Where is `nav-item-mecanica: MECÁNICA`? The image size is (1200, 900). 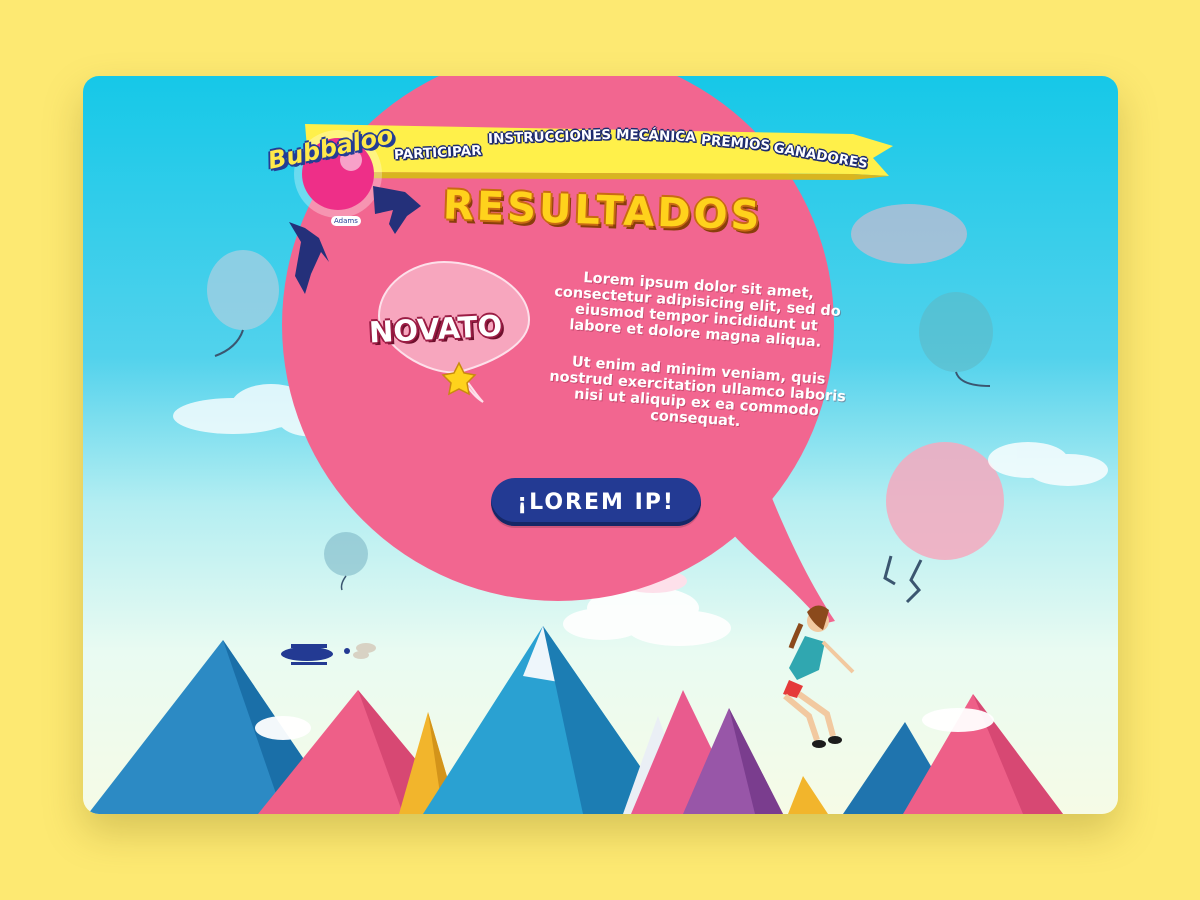 nav-item-mecanica: MECÁNICA is located at coordinates (656, 136).